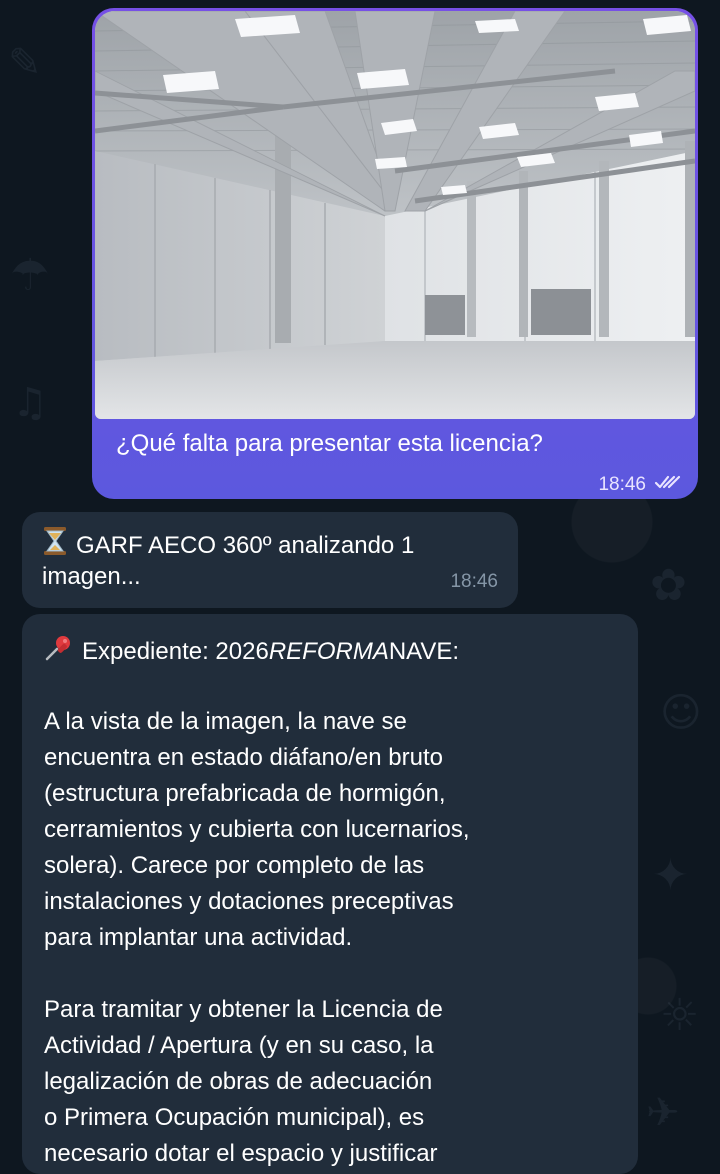 This screenshot has width=720, height=1174. Describe the element at coordinates (55, 544) in the screenshot. I see `hourglass-icon` at that location.